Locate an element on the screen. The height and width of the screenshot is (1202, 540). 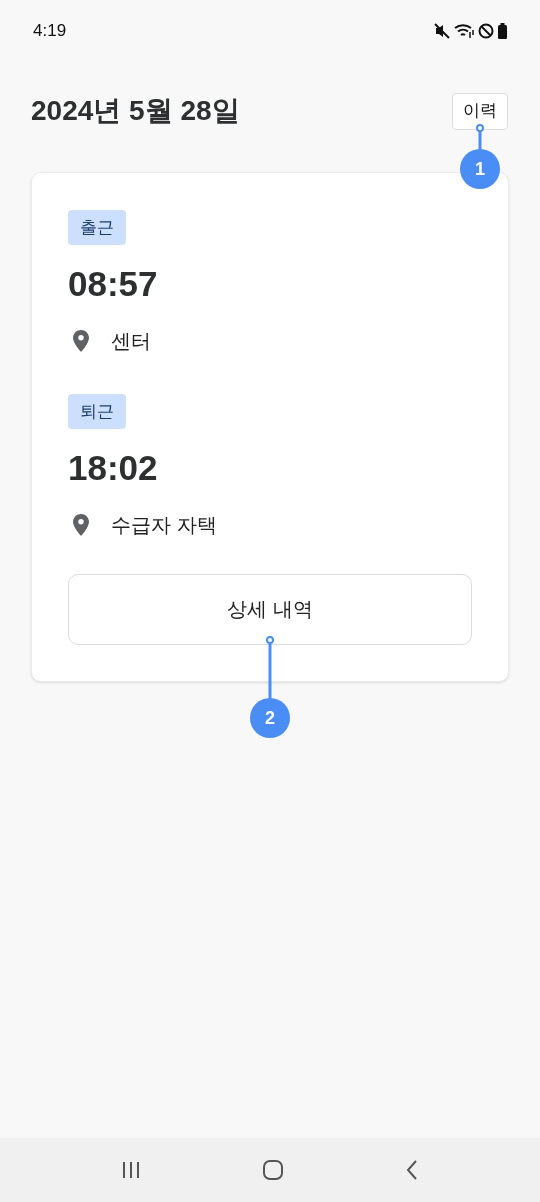
recent-apps-icon is located at coordinates (130, 1170).